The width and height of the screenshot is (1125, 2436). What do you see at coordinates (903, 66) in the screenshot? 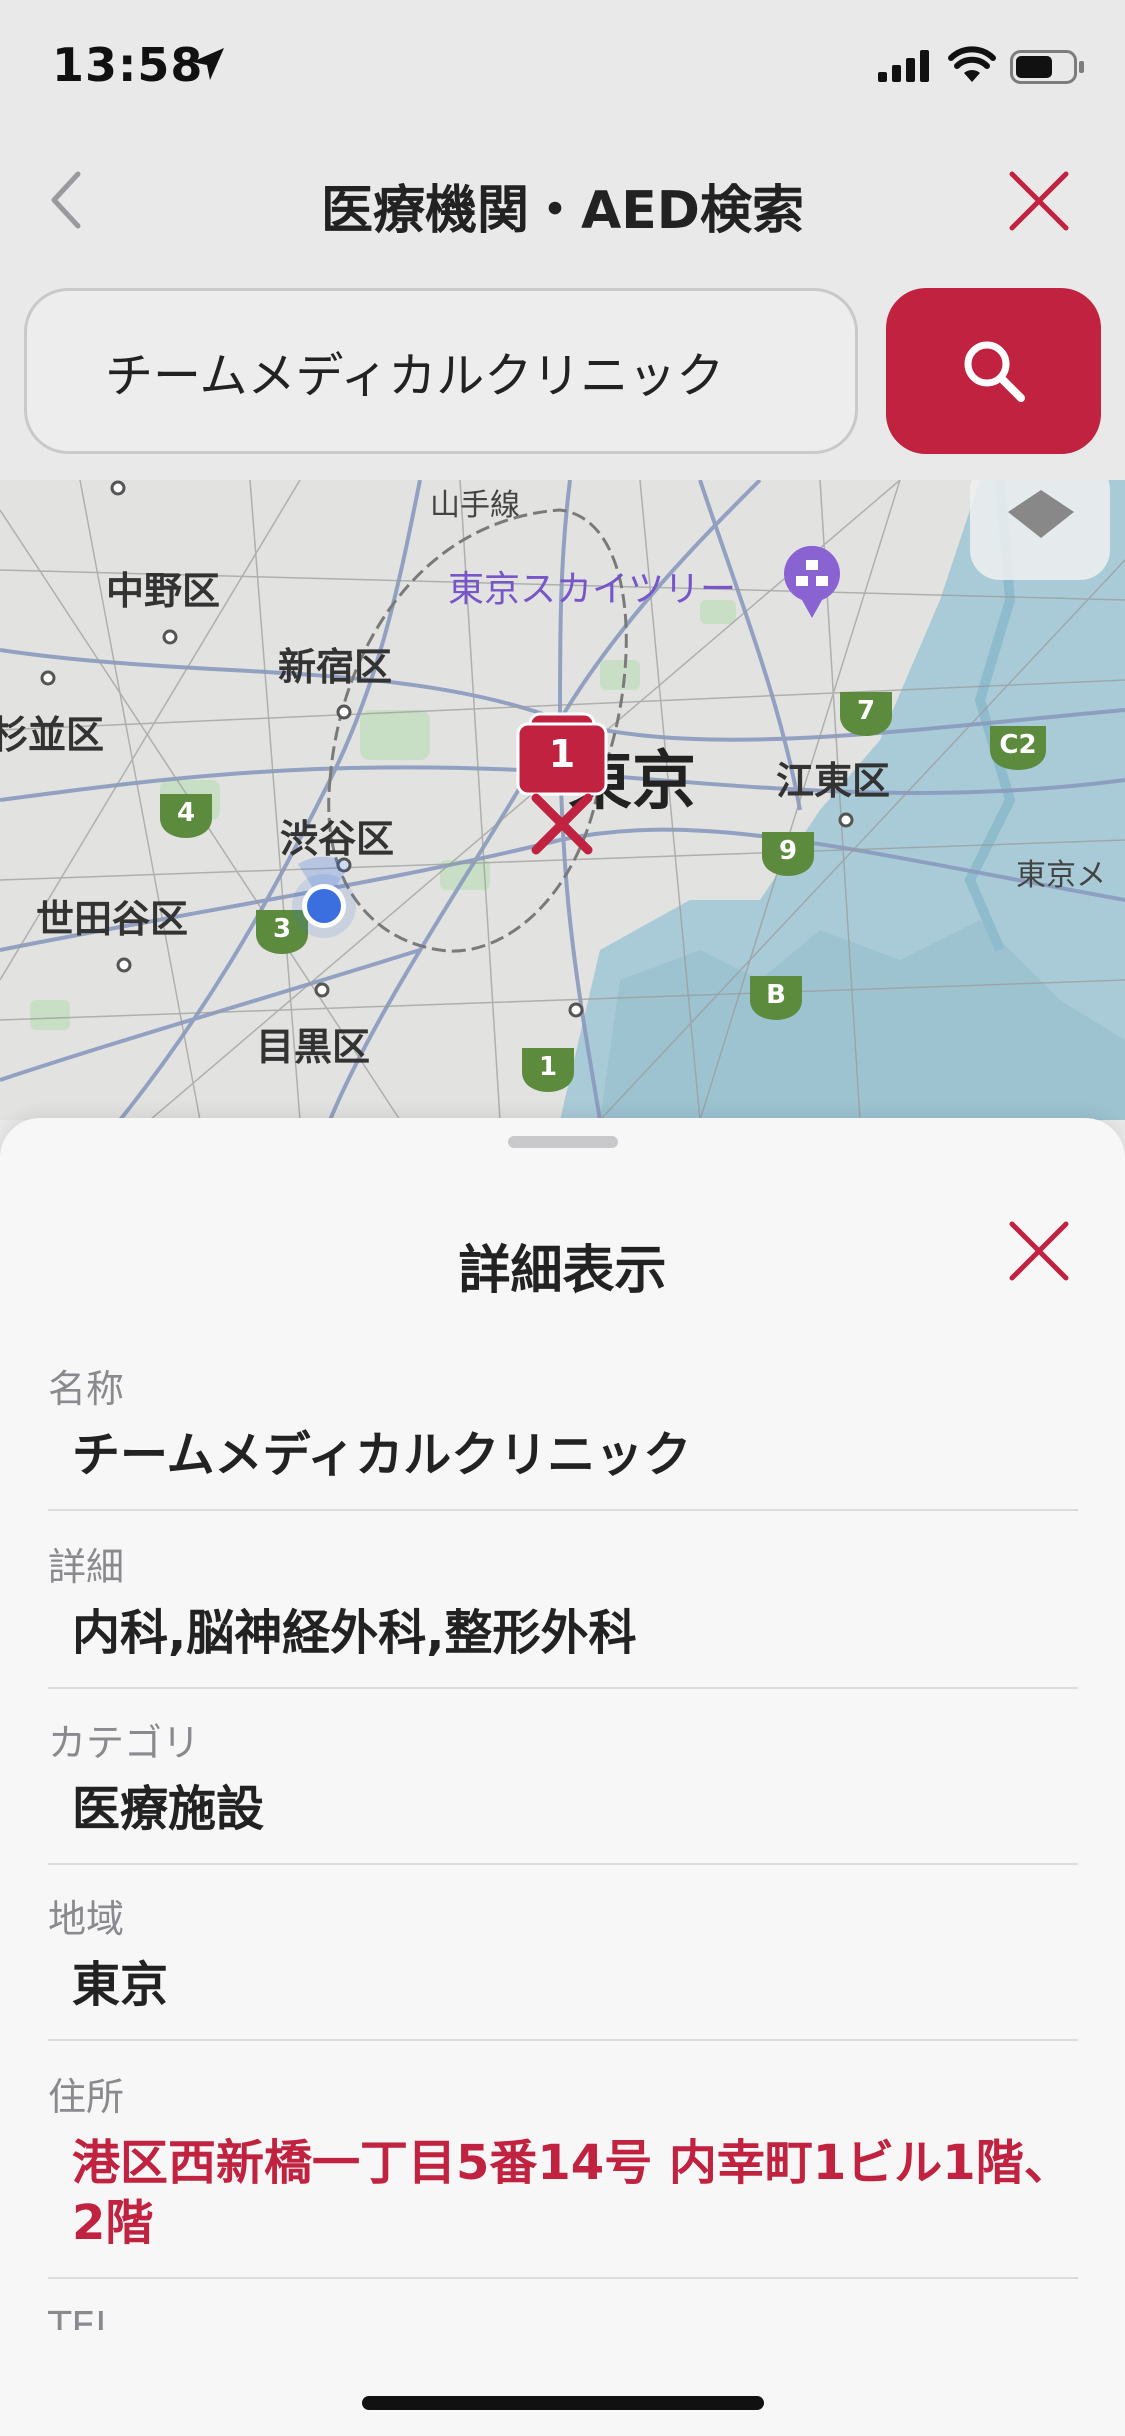
I see `cell-signal-icon` at bounding box center [903, 66].